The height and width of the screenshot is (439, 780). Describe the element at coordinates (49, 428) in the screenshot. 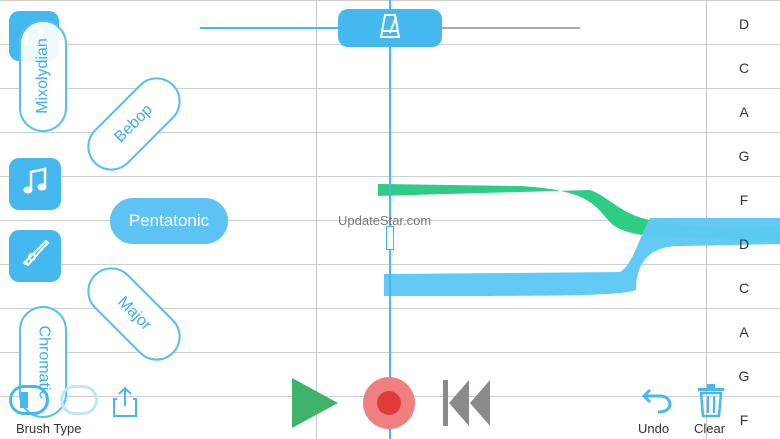

I see `brush-type-label: Brush Type` at that location.